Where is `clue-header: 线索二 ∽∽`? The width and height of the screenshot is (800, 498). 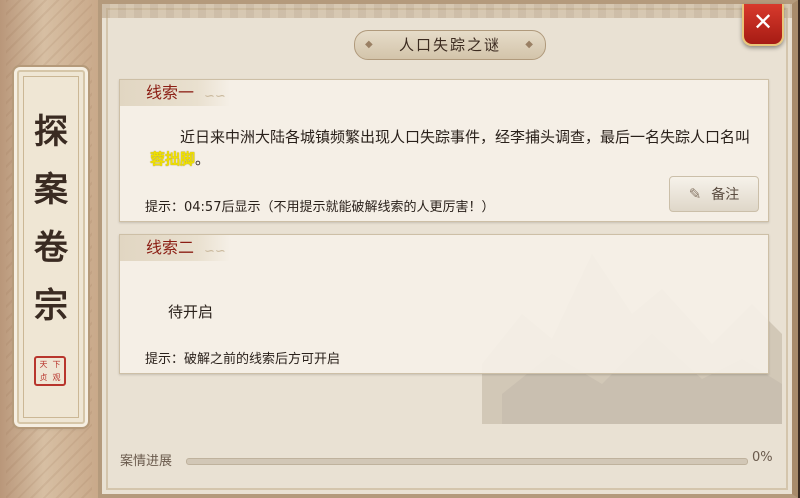 clue-header: 线索二 ∽∽ is located at coordinates (175, 248).